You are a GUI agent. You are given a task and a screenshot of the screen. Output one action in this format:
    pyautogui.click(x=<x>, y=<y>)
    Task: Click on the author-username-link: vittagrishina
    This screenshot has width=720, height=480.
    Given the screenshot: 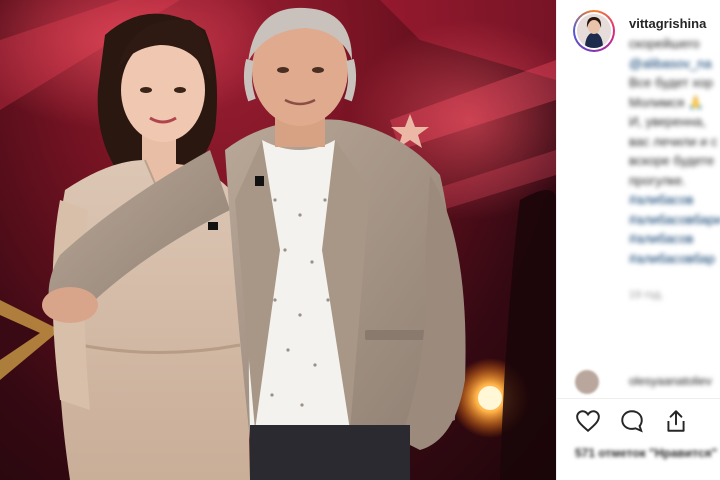 What is the action you would take?
    pyautogui.click(x=667, y=23)
    